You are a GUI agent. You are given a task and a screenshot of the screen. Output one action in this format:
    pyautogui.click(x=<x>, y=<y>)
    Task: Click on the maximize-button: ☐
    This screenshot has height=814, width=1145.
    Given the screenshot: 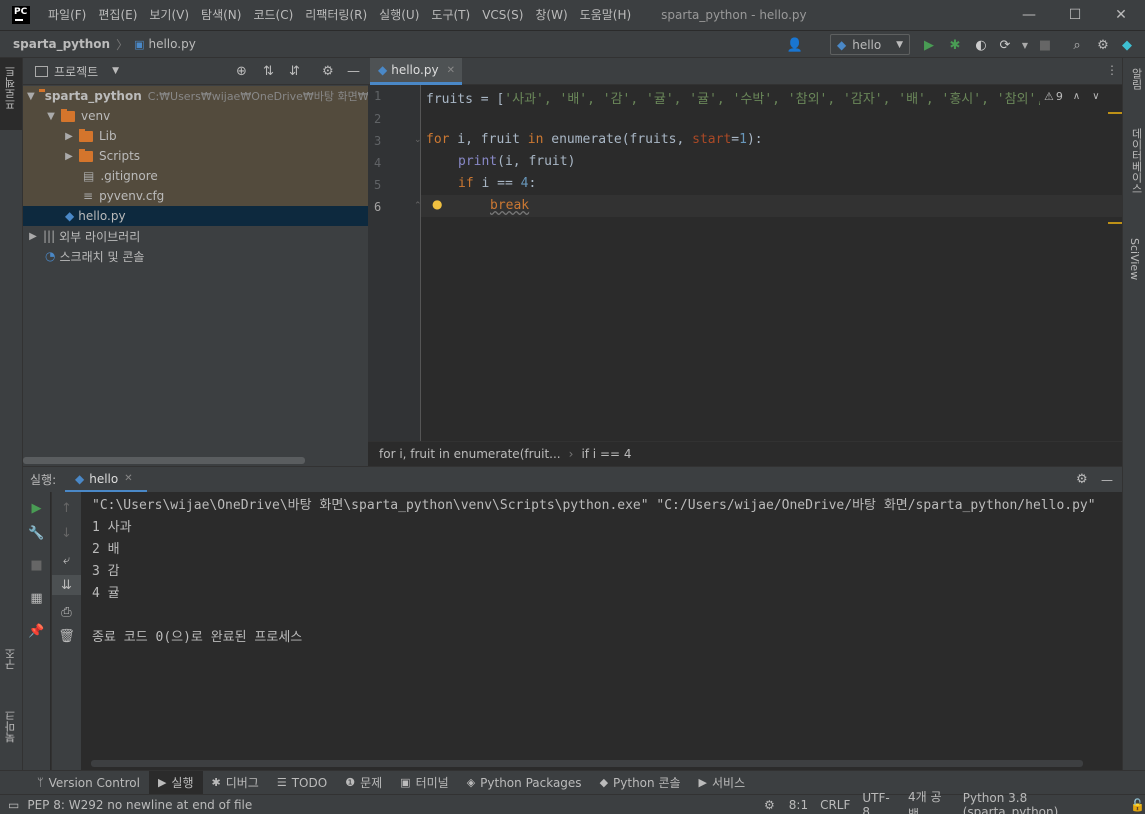 What is the action you would take?
    pyautogui.click(x=1075, y=15)
    